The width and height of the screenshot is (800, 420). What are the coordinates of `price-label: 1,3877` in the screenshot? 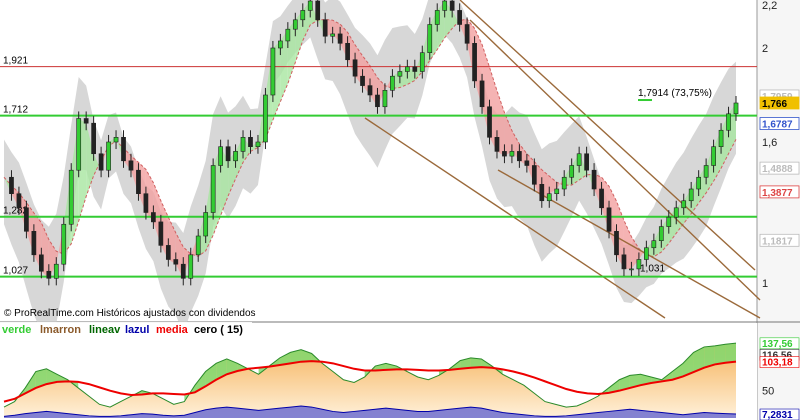 It's located at (777, 193).